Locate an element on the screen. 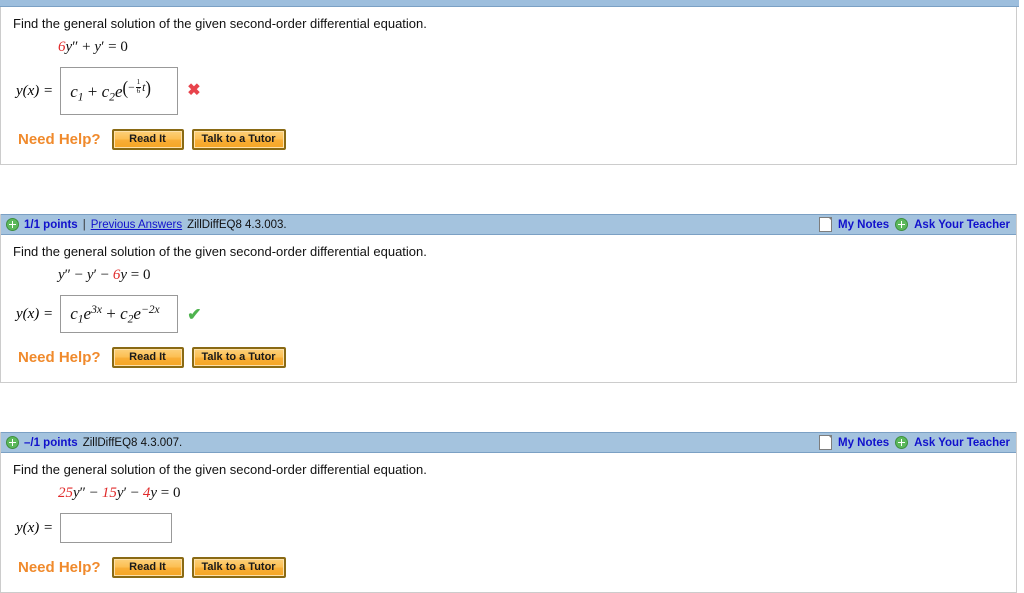 This screenshot has width=1024, height=593. answer-exponent-2: −2x is located at coordinates (150, 309).